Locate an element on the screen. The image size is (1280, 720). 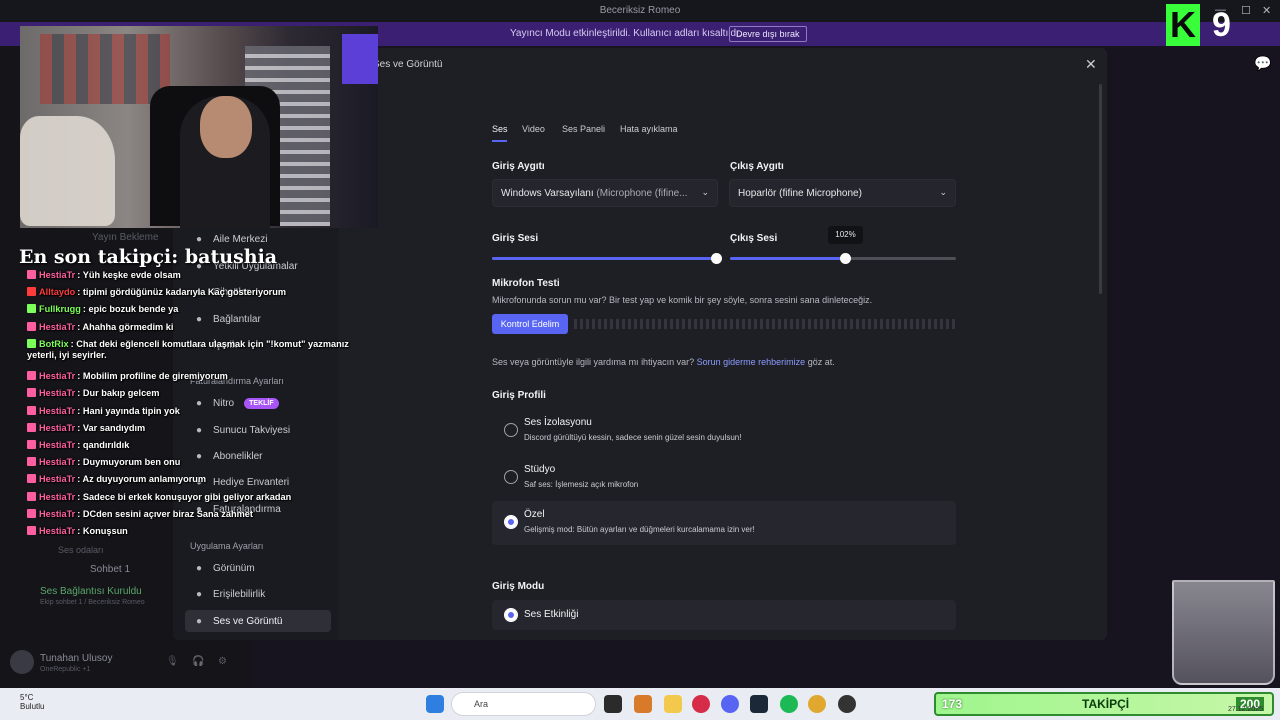
follower-goal-bar: 173 TAKİPÇİ 200 is located at coordinates (1104, 704).